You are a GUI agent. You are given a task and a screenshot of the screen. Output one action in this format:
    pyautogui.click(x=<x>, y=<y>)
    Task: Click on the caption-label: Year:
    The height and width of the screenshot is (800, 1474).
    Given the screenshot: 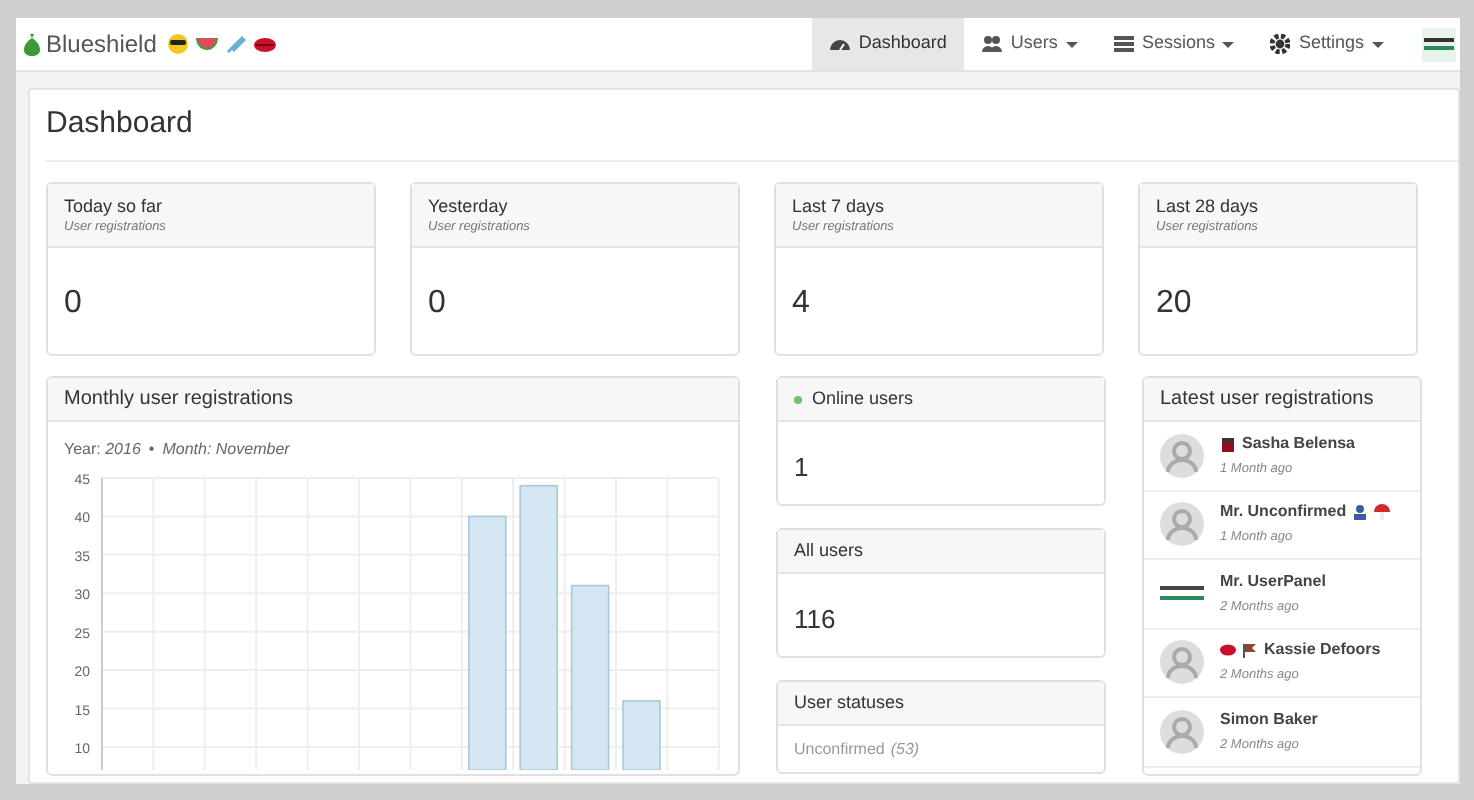 What is the action you would take?
    pyautogui.click(x=83, y=449)
    